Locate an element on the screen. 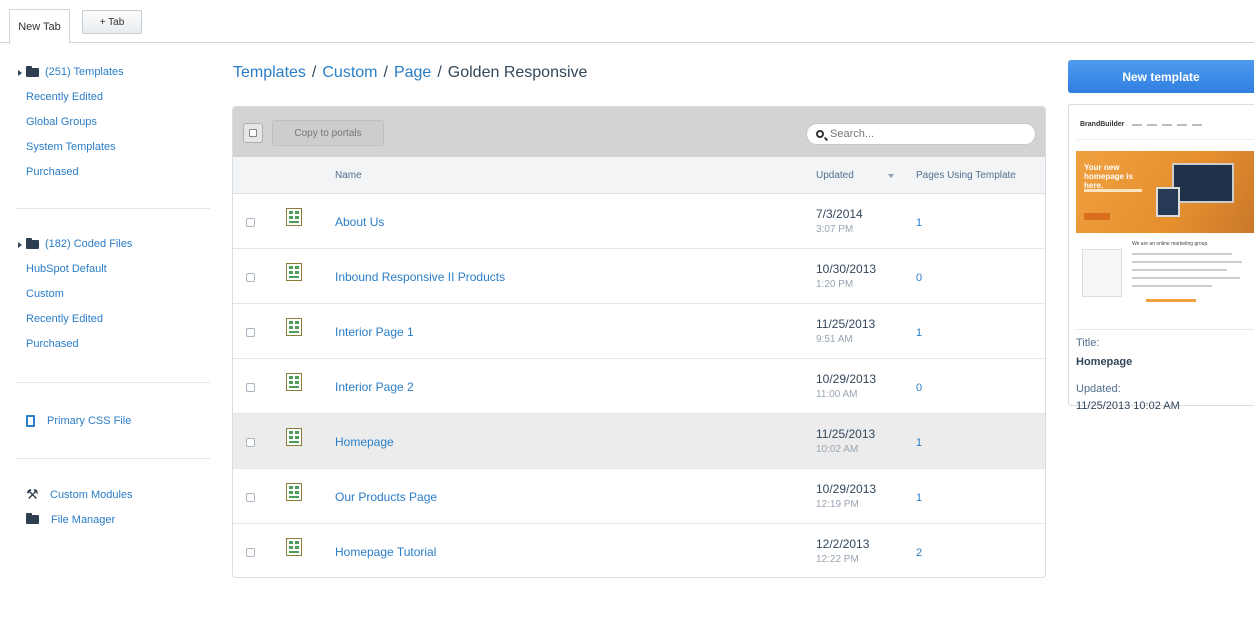 This screenshot has height=623, width=1254. search-input is located at coordinates (925, 134).